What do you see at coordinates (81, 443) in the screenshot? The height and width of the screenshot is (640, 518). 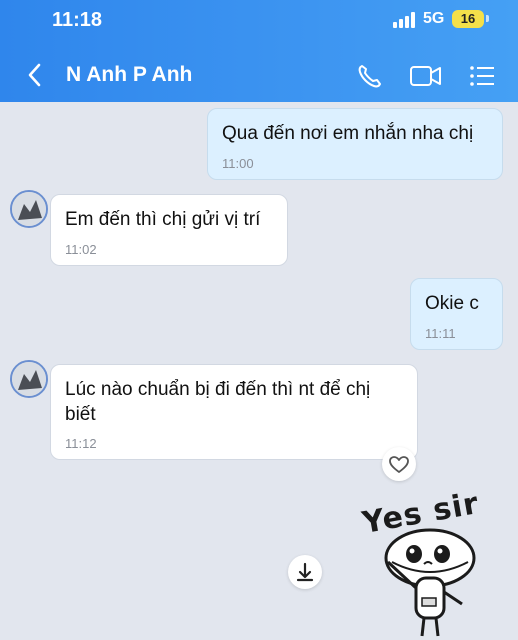 I see `message-time: 11:12` at bounding box center [81, 443].